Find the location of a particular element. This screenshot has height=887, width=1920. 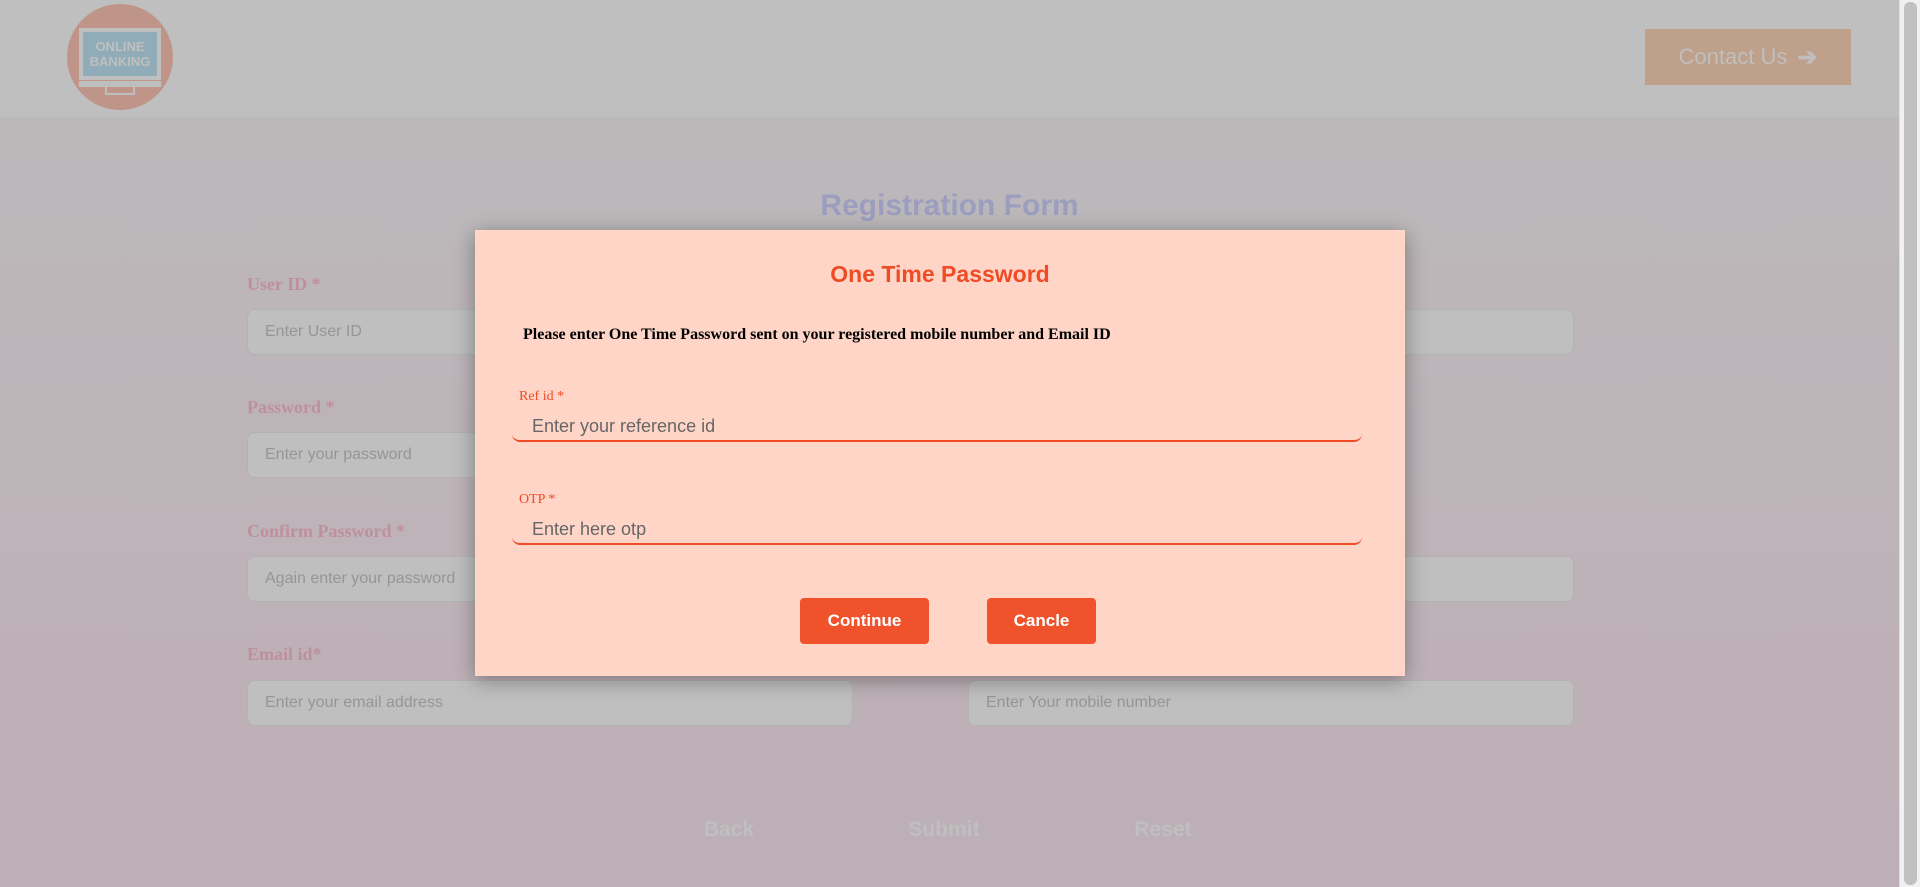

otp-modal-title: One Time Password is located at coordinates (940, 274).